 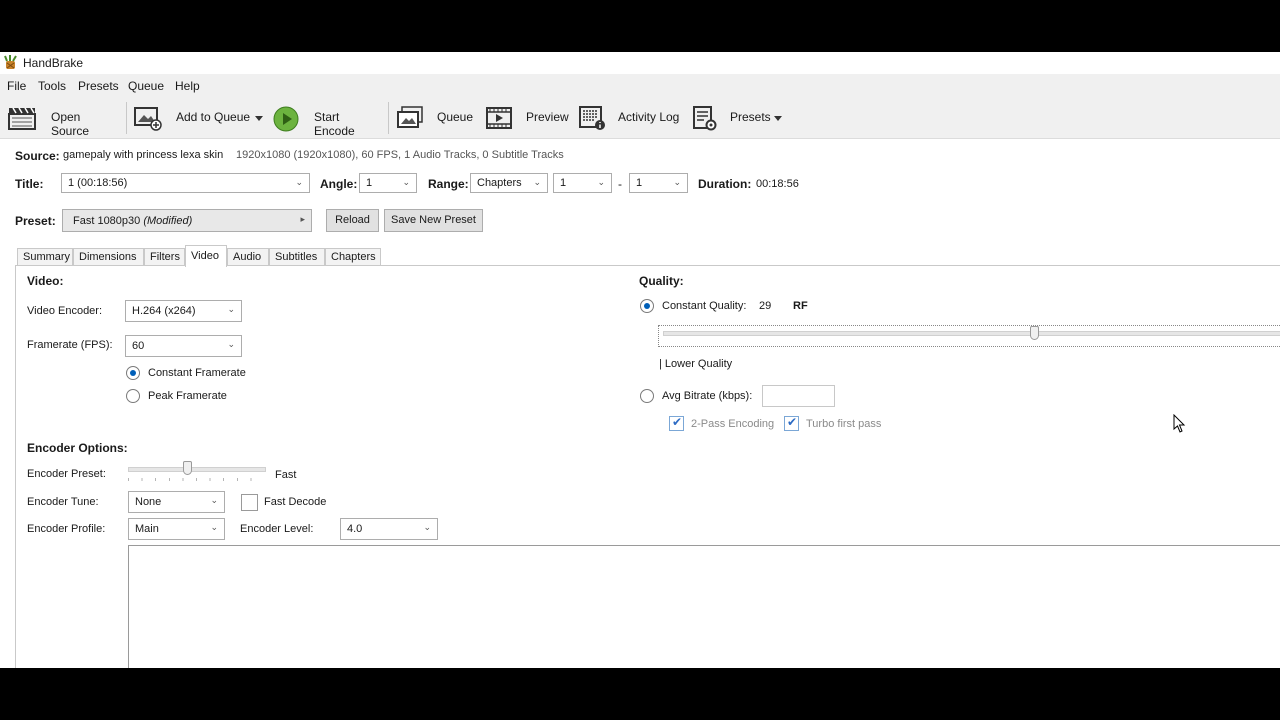 What do you see at coordinates (433, 220) in the screenshot?
I see `save-new-preset-button: Save New Preset` at bounding box center [433, 220].